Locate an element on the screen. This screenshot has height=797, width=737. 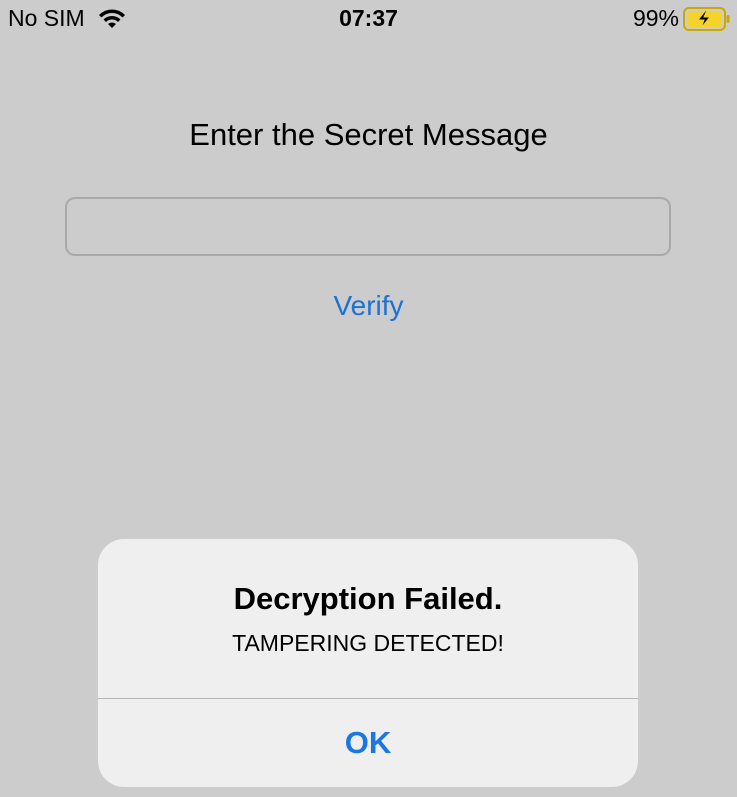
status-bar: No SIM 07:37 99% is located at coordinates (368, 17).